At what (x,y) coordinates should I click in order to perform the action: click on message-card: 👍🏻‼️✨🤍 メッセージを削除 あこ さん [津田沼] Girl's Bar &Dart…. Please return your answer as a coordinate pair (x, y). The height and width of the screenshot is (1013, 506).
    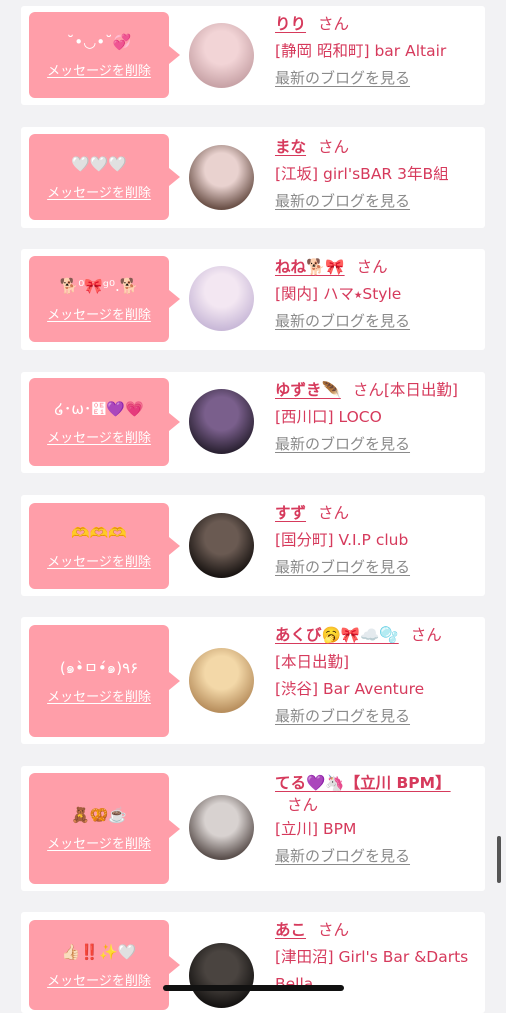
    Looking at the image, I should click on (253, 962).